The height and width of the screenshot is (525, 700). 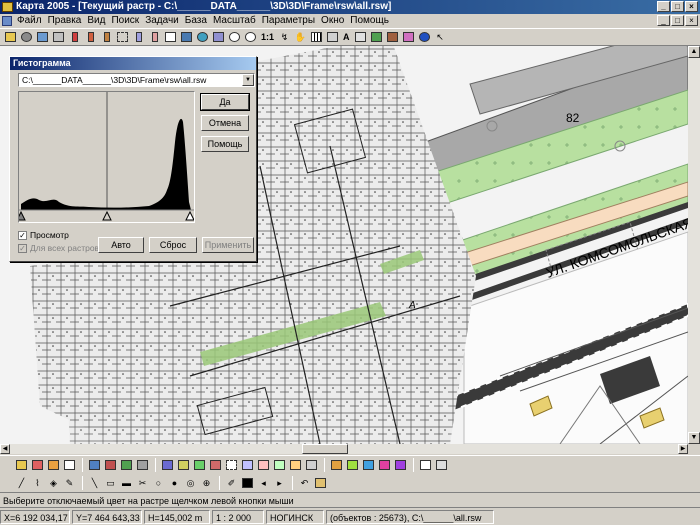 I want to click on apply-button: Применить, so click(x=228, y=245).